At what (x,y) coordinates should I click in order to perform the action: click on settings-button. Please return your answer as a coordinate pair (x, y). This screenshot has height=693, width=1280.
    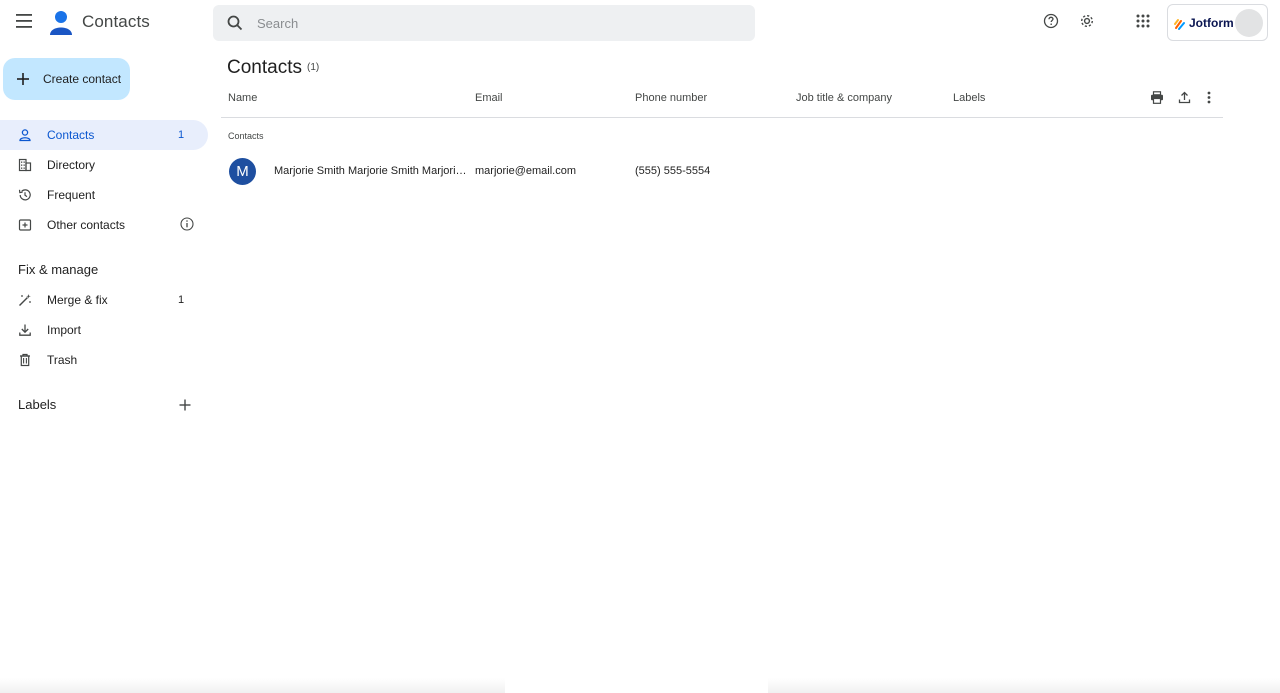
    Looking at the image, I should click on (1087, 23).